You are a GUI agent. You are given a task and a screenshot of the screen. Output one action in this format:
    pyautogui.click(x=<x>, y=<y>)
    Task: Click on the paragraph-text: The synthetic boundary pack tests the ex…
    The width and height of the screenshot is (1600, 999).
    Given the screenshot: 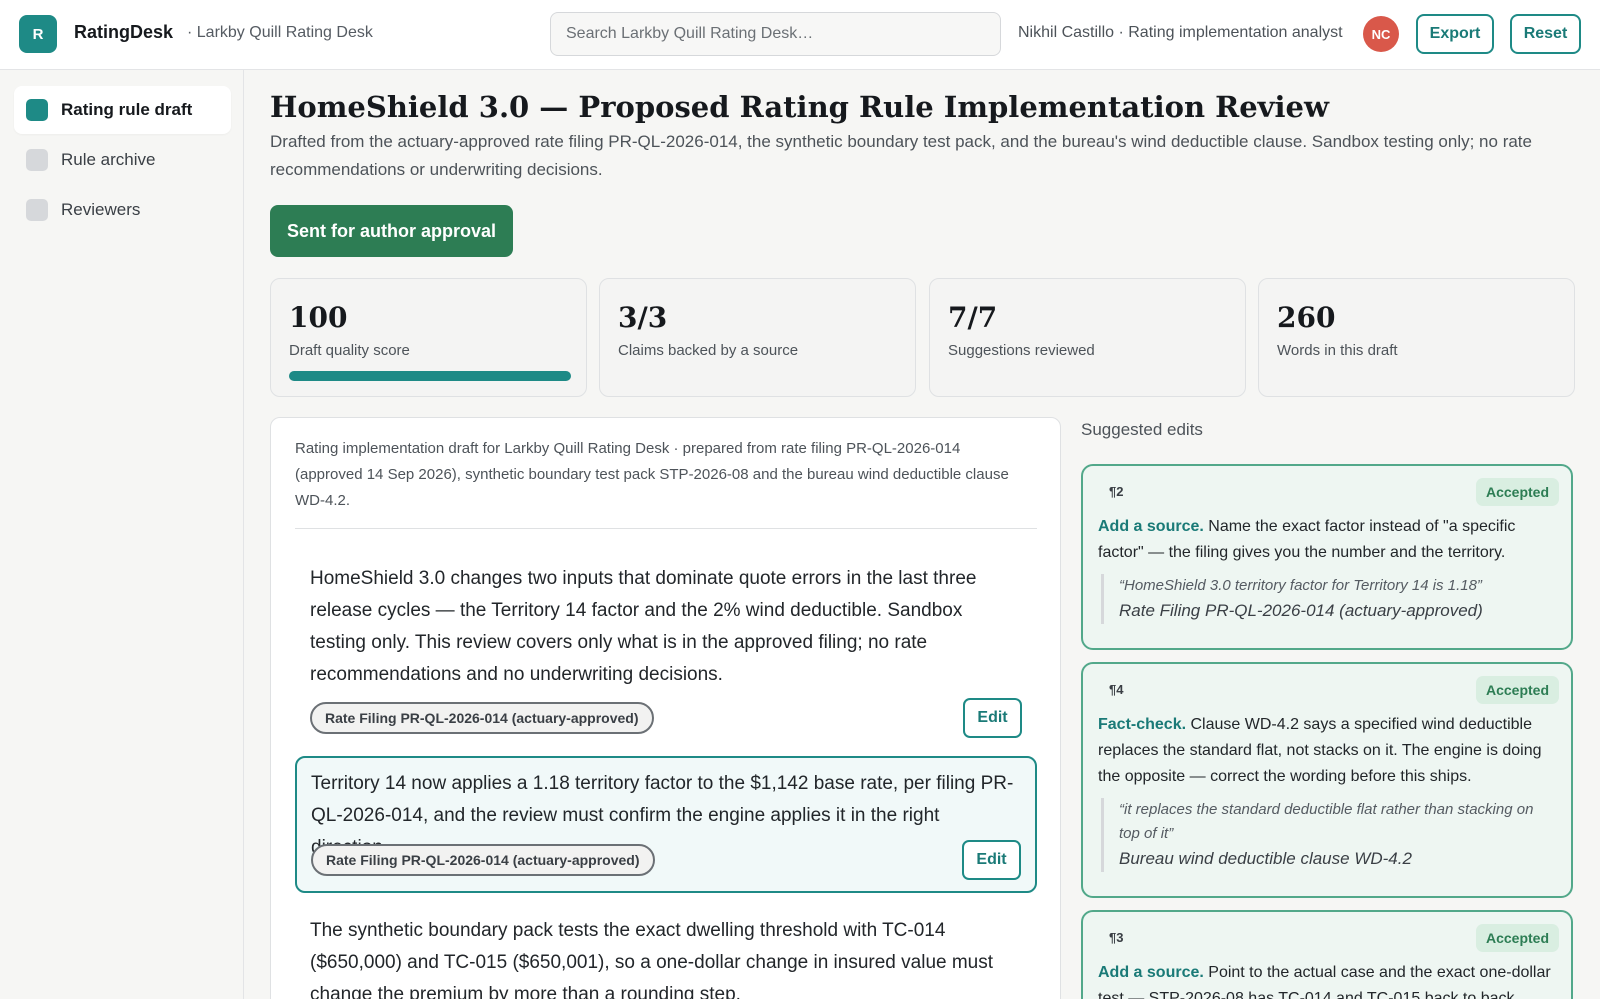 What is the action you would take?
    pyautogui.click(x=652, y=959)
    